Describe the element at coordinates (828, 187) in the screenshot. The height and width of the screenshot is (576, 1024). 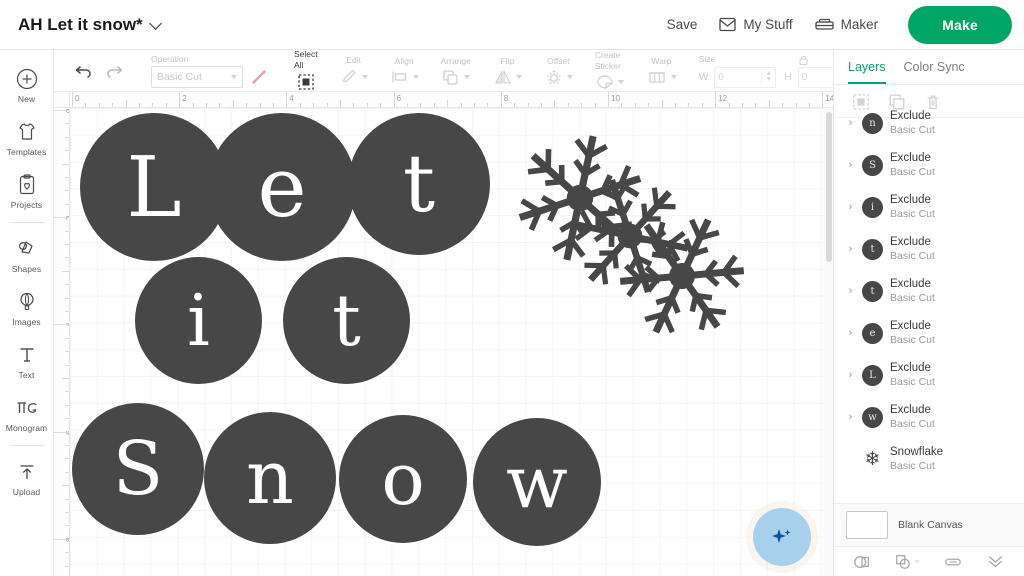
I see `canvas-scrollbar-thumb` at that location.